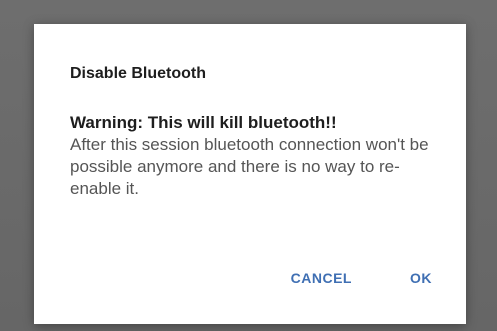 This screenshot has width=497, height=331. I want to click on cancel-button: CANCEL, so click(321, 278).